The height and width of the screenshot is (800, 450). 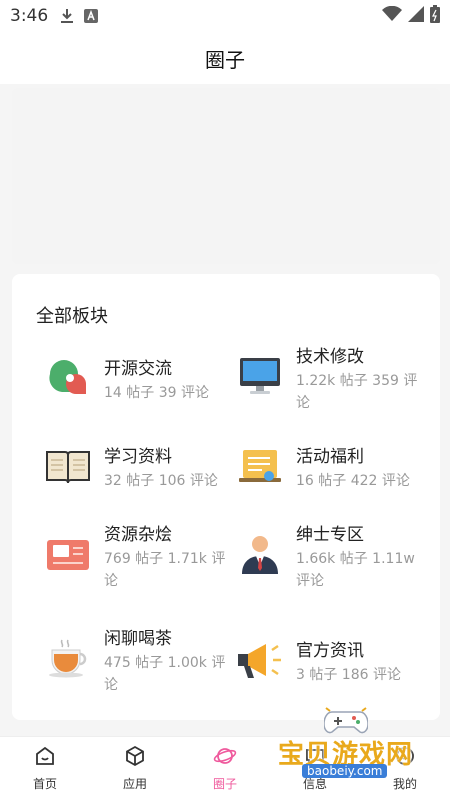 I want to click on battery-icon, so click(x=435, y=16).